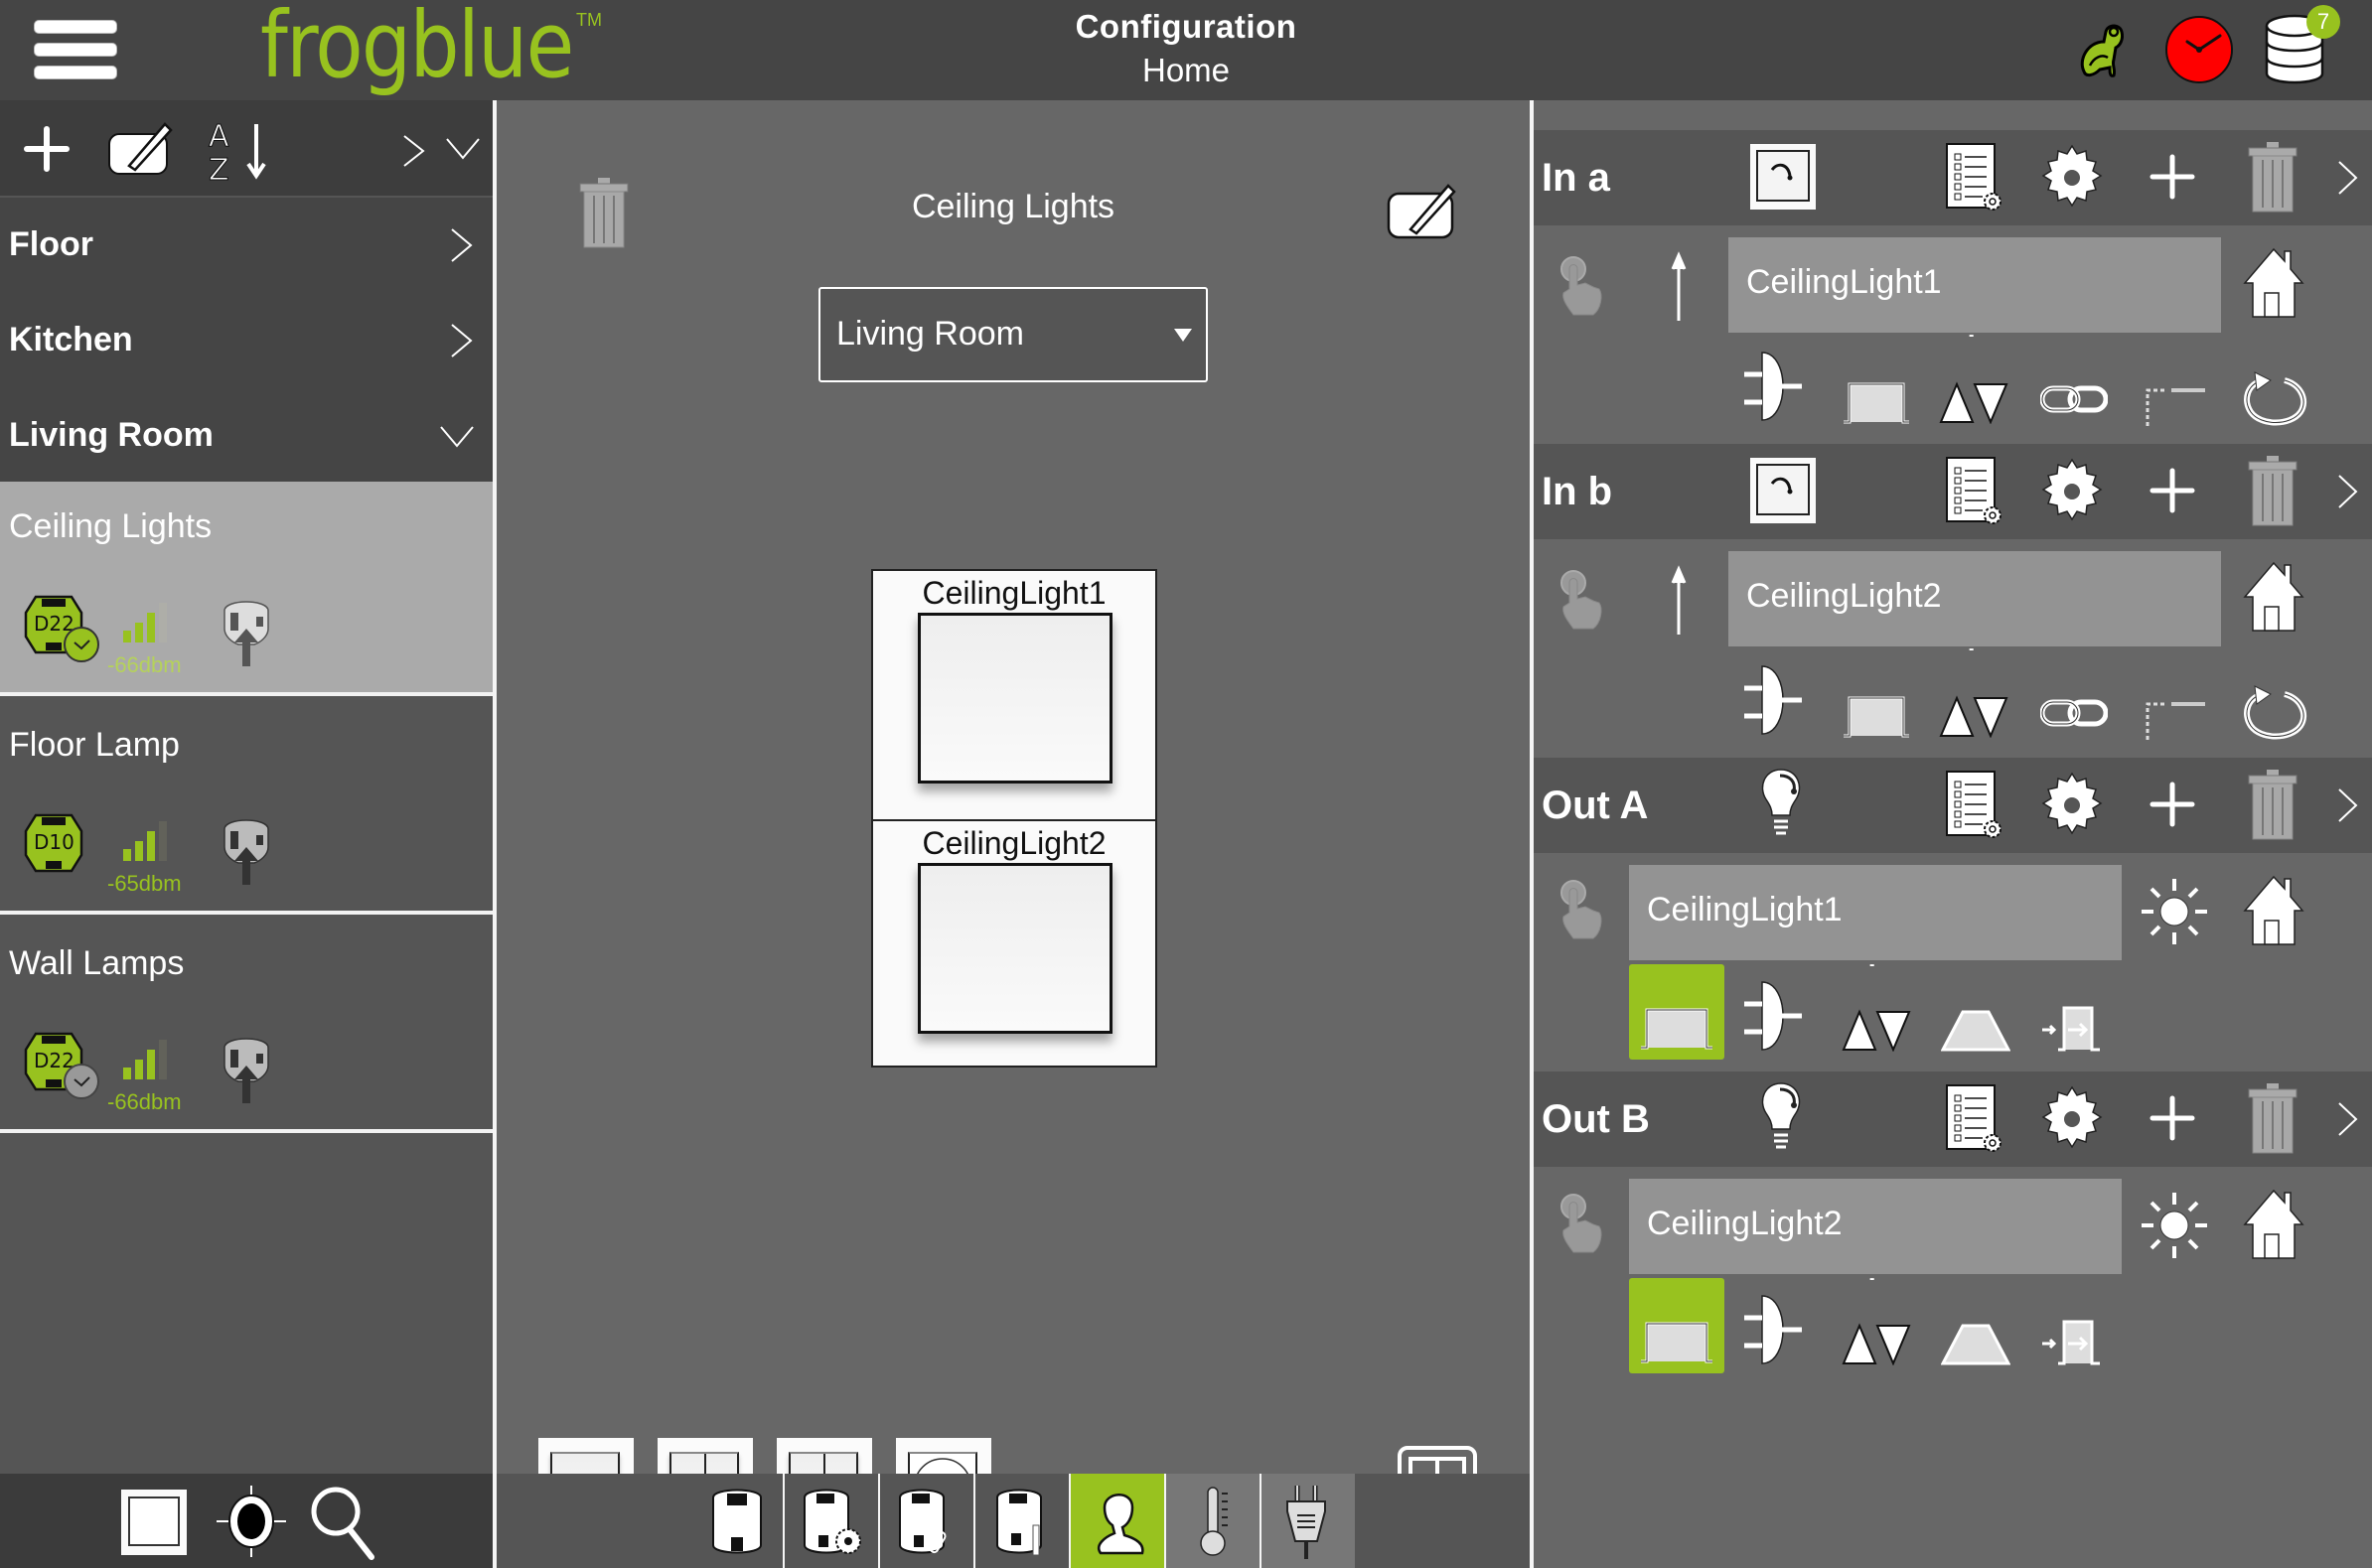  Describe the element at coordinates (2199, 49) in the screenshot. I see `clock-icon` at that location.